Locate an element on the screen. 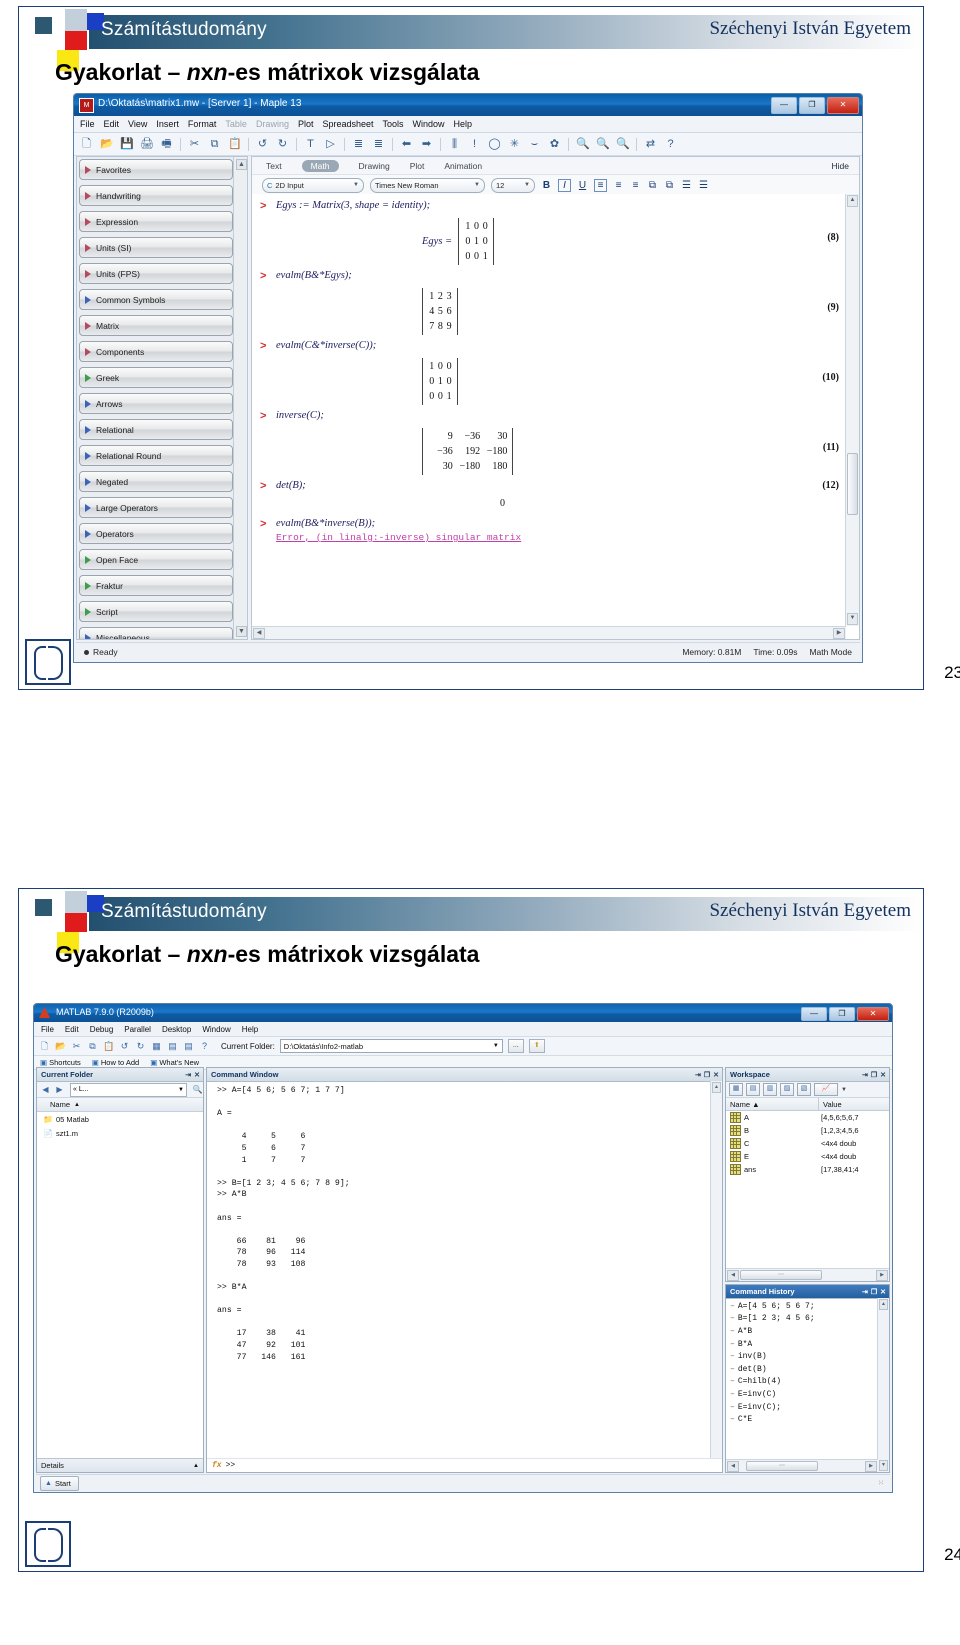 This screenshot has height=1645, width=960. folder-tree: 📁 05 Matlab 📄 szt1.m is located at coordinates (120, 1126).